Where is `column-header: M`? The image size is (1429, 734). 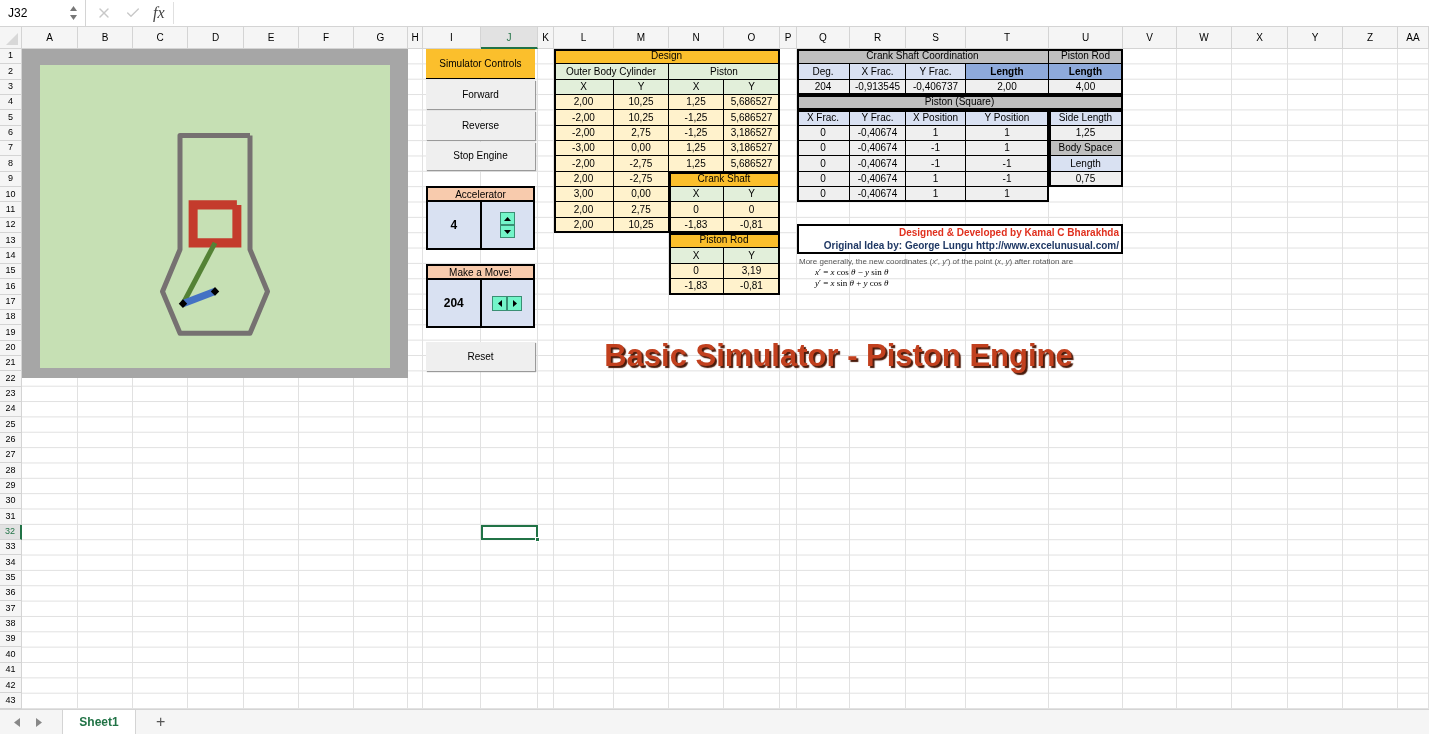
column-header: M is located at coordinates (641, 38).